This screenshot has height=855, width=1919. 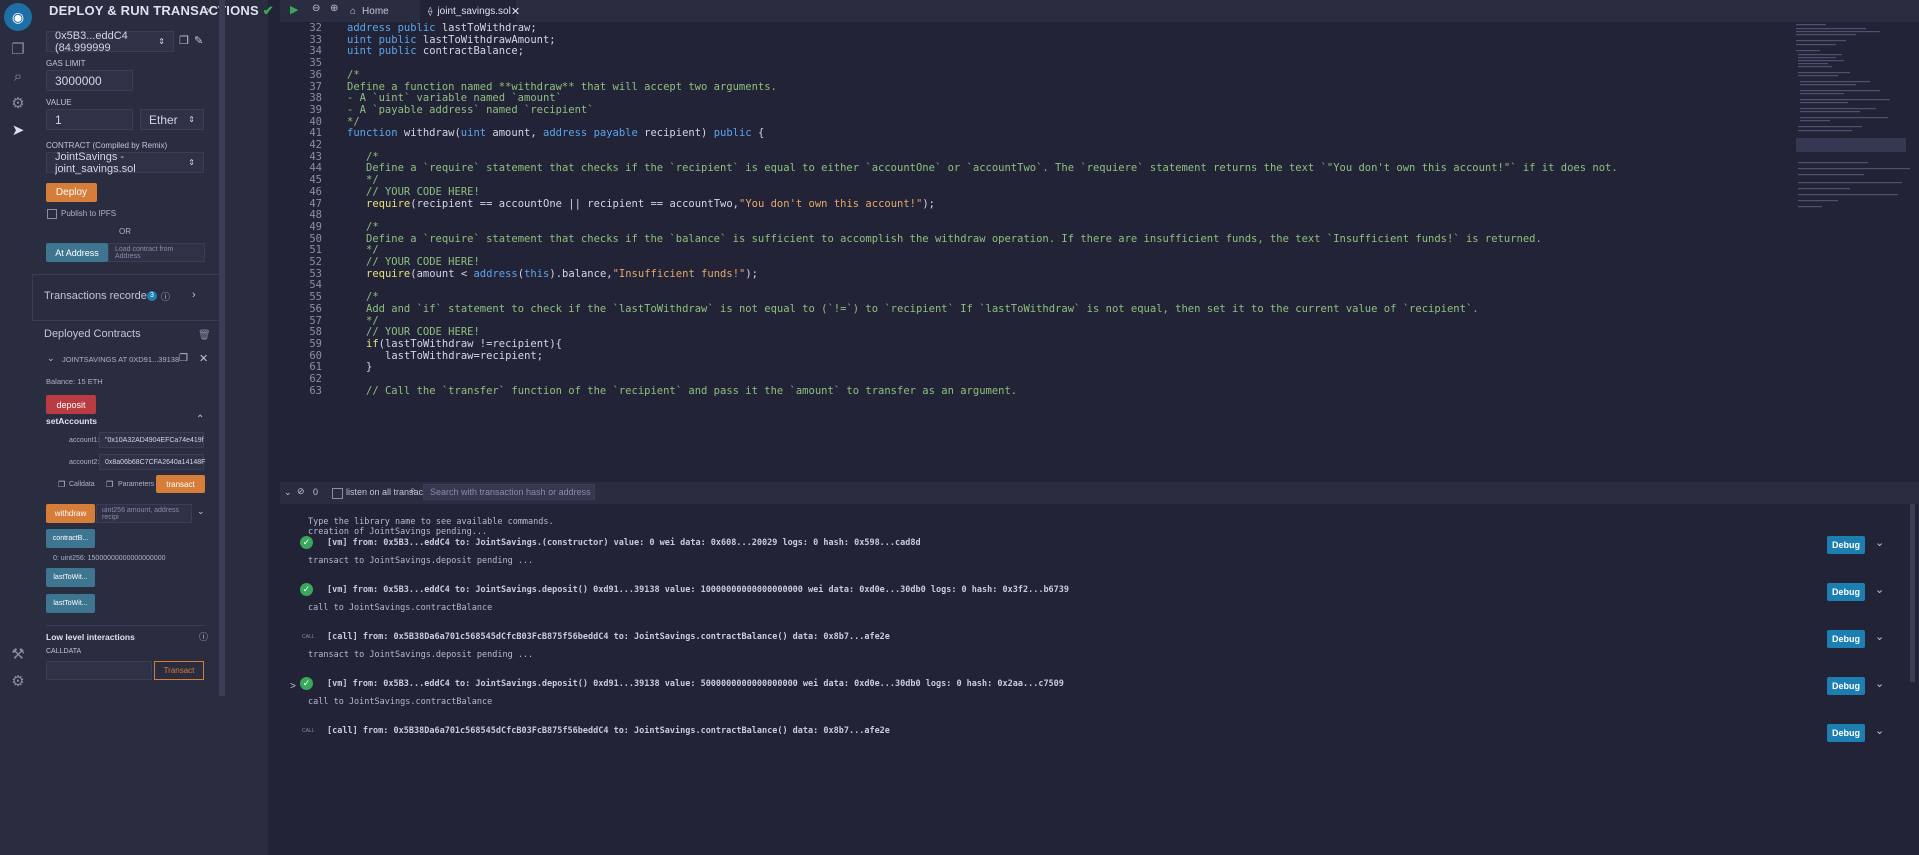 I want to click on listen-checkbox, so click(x=337, y=493).